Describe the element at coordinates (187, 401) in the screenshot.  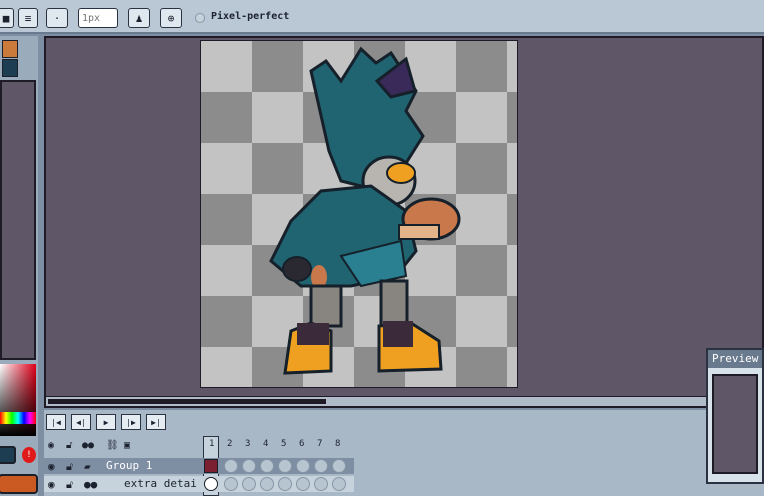
I see `scroll-thumb` at that location.